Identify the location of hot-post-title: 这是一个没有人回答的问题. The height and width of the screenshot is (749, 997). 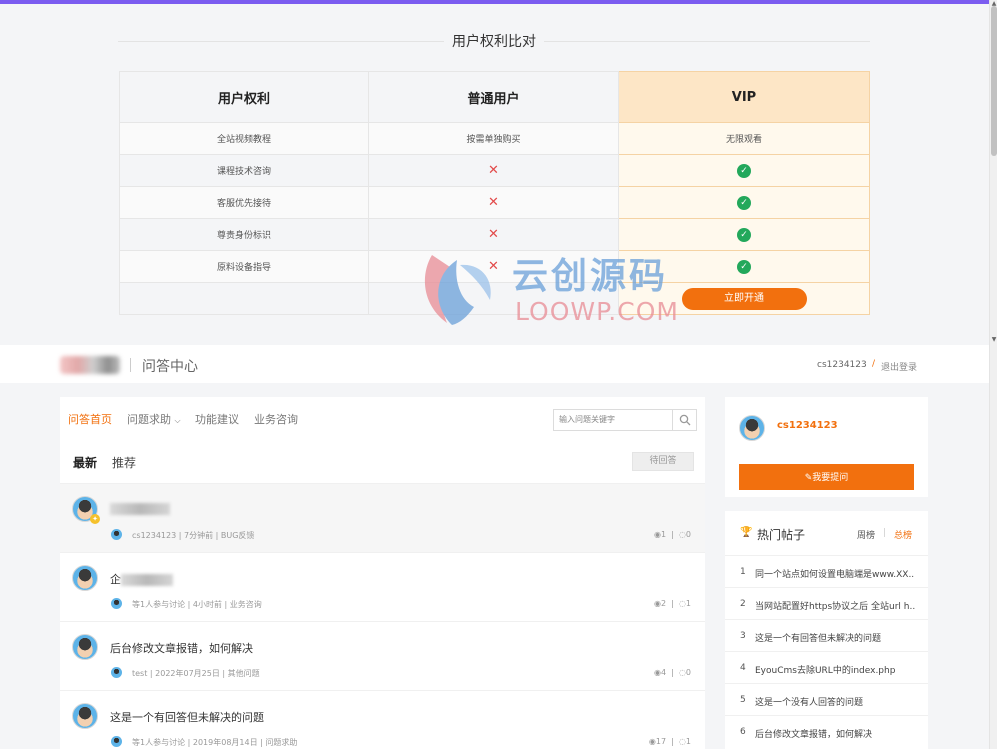
(809, 703).